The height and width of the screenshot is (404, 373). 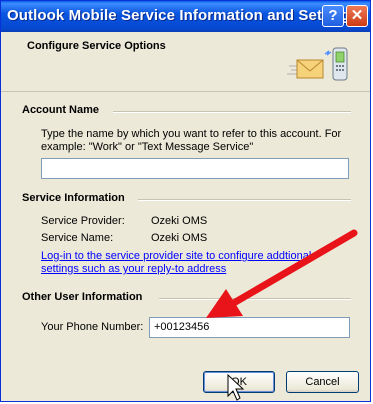 I want to click on account-name-heading: Account Name, so click(x=61, y=110).